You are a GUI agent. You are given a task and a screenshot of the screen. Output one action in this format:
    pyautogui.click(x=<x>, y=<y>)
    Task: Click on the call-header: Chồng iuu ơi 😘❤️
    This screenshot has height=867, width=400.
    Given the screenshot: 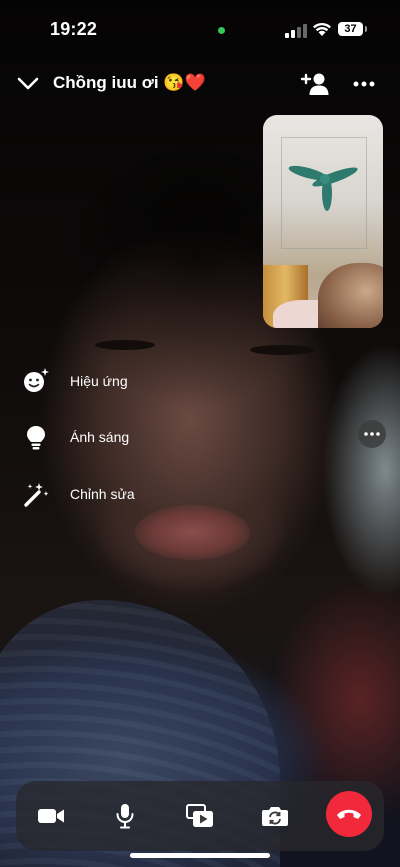 What is the action you would take?
    pyautogui.click(x=200, y=84)
    